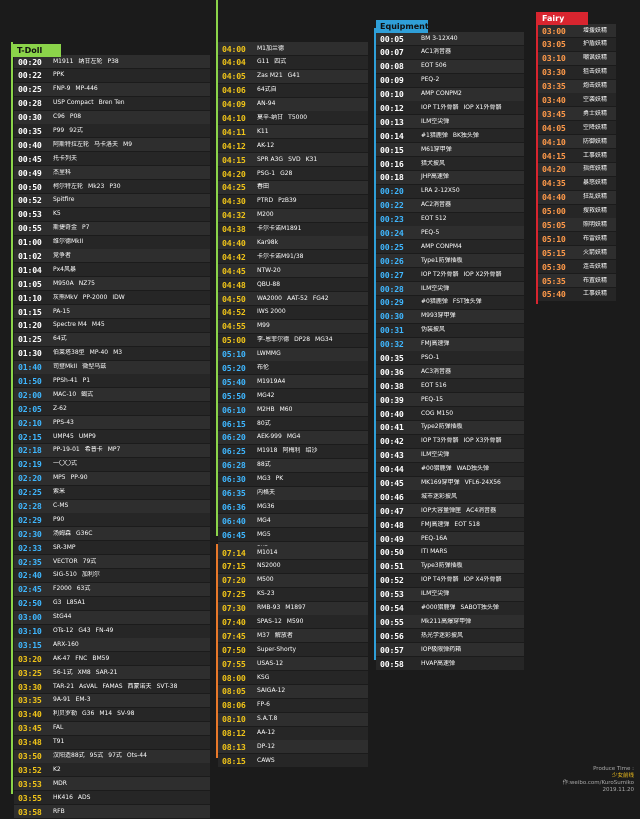  What do you see at coordinates (293, 90) in the screenshot?
I see `tdoll2-row: 04:06 64式自` at bounding box center [293, 90].